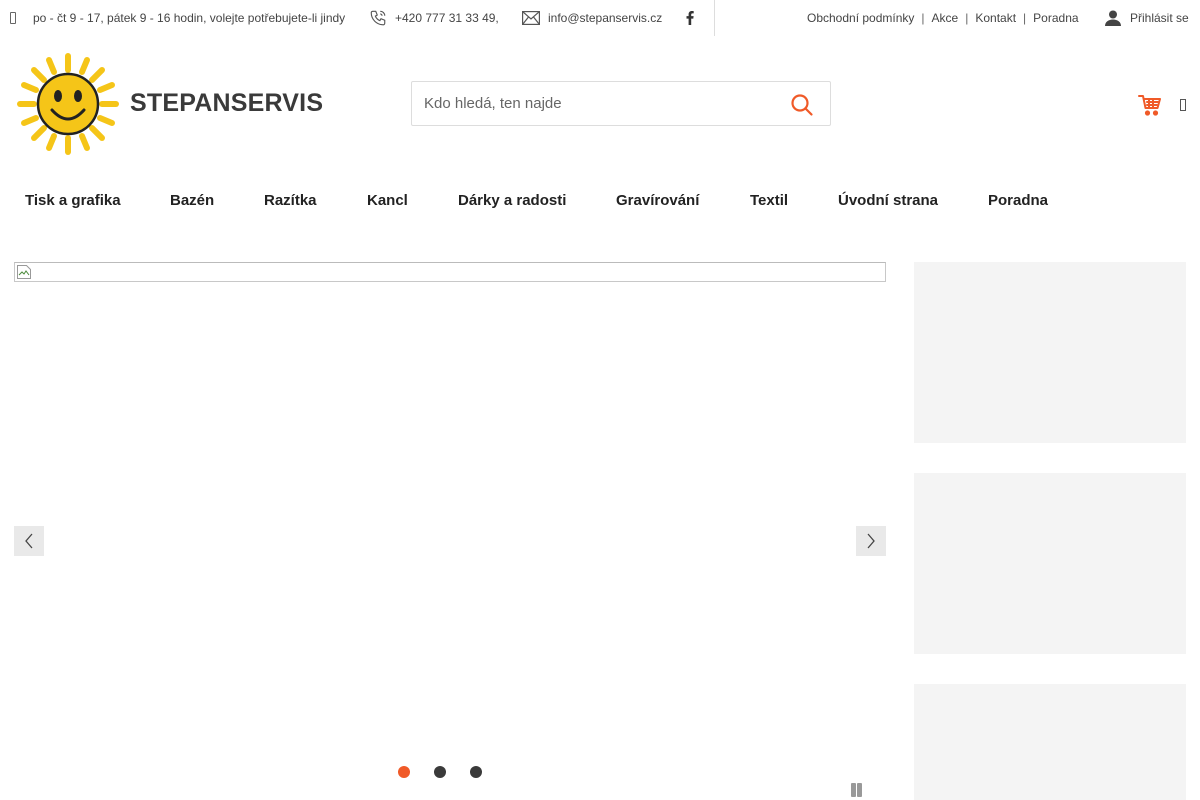 The image size is (1200, 800). I want to click on email-address: info@stepanservis.cz, so click(605, 18).